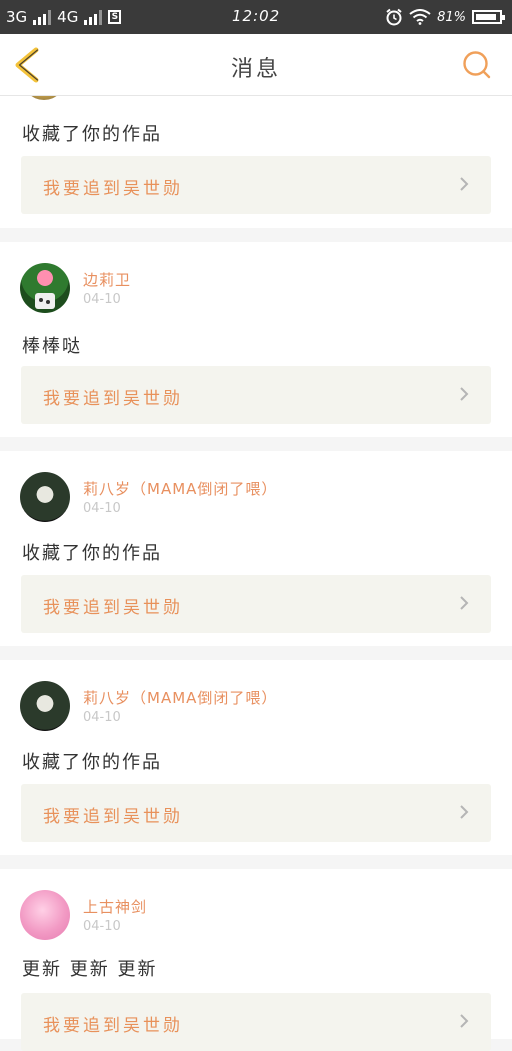  I want to click on battery-icon, so click(488, 17).